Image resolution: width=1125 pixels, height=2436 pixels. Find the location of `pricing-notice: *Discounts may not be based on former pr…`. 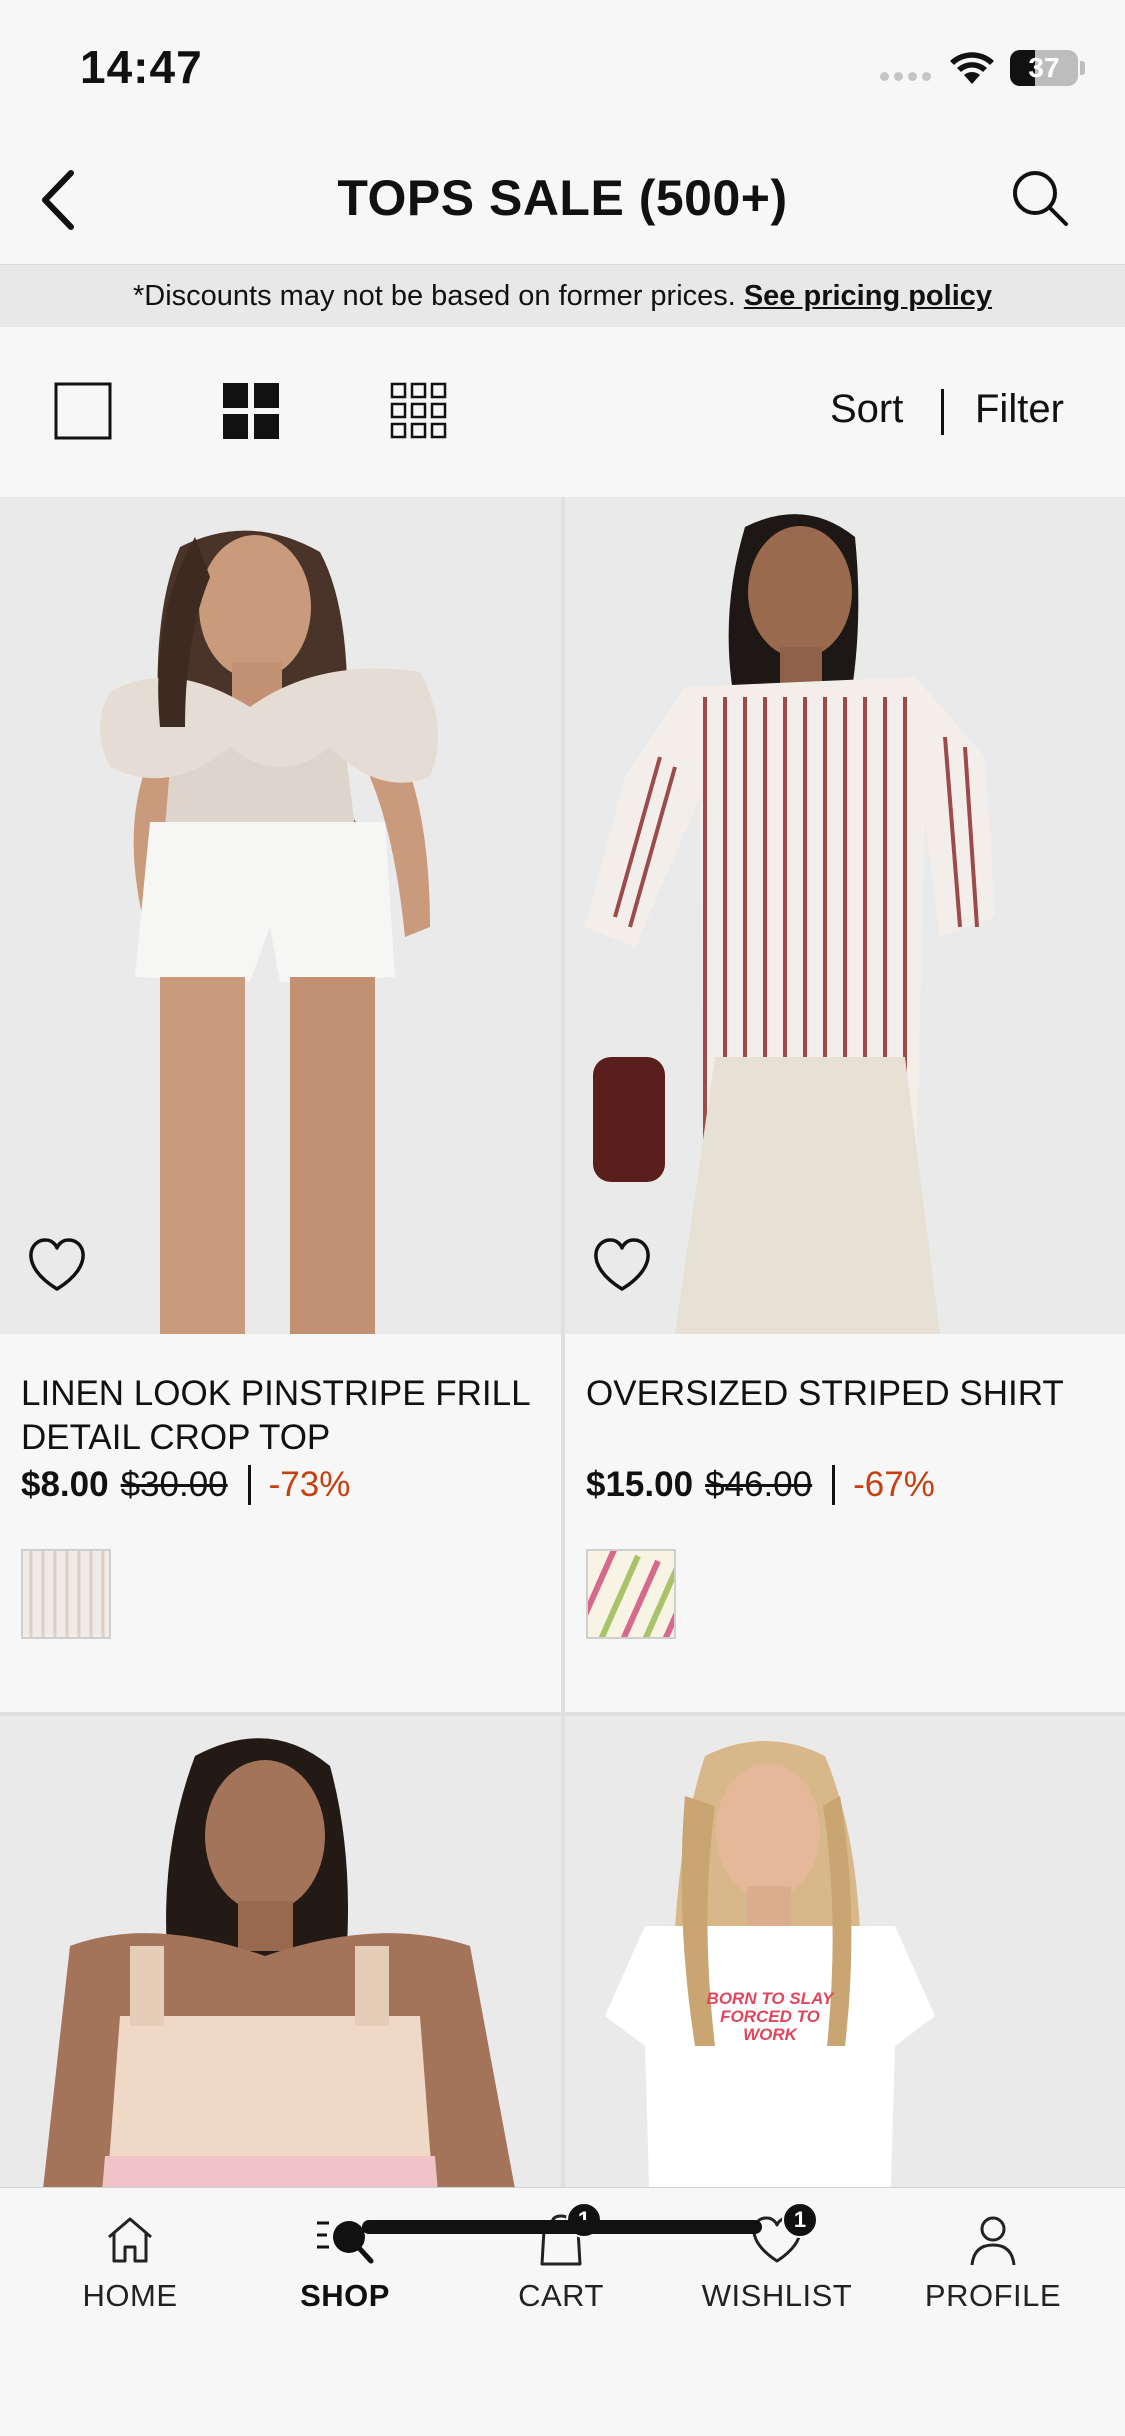

pricing-notice: *Discounts may not be based on former pr… is located at coordinates (562, 296).